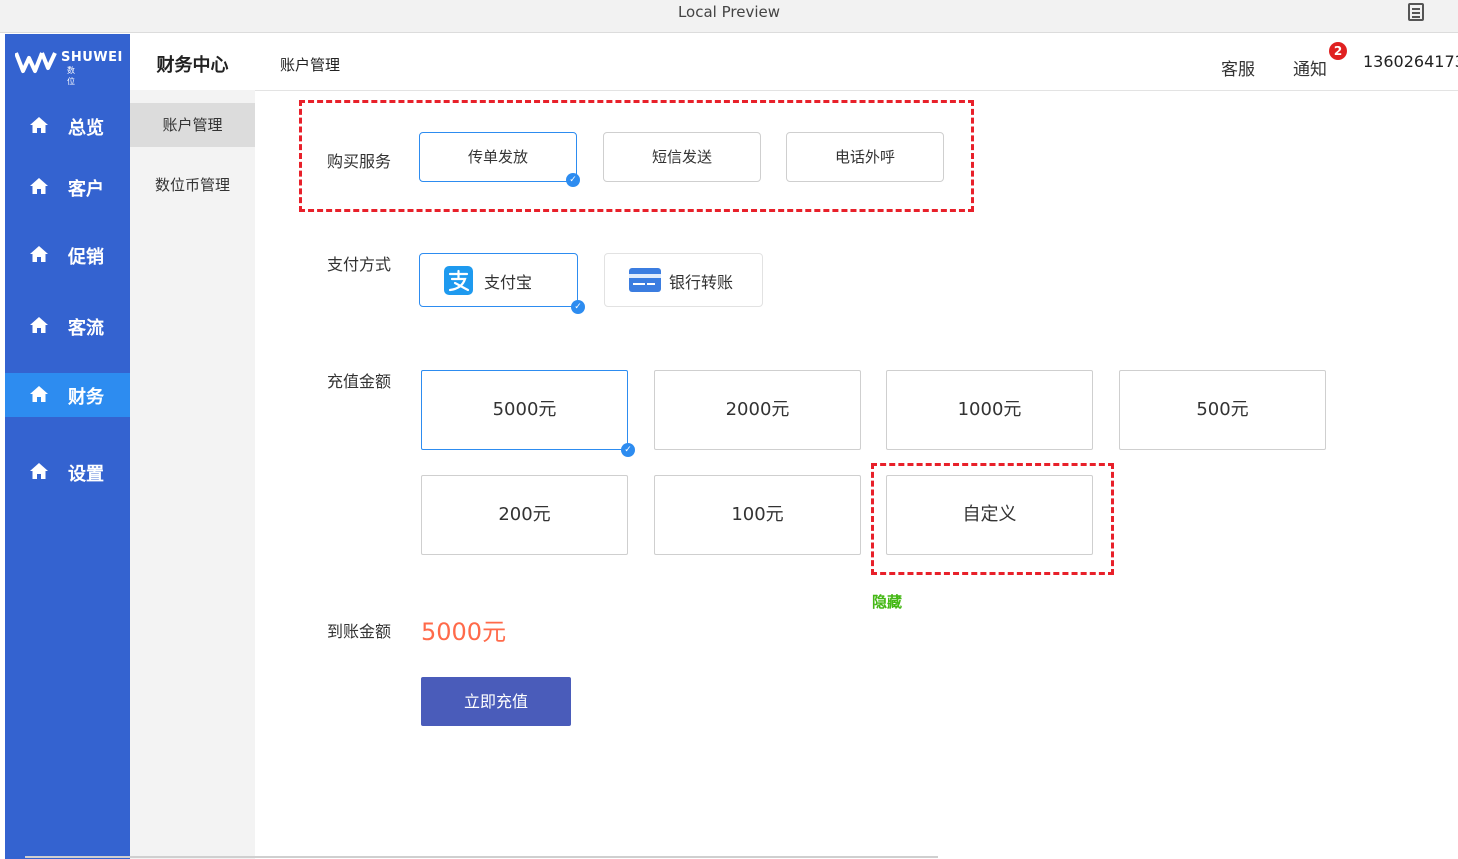  Describe the element at coordinates (856, 62) in the screenshot. I see `top-header: 账户管理 客服 通知 2 13602641734` at that location.